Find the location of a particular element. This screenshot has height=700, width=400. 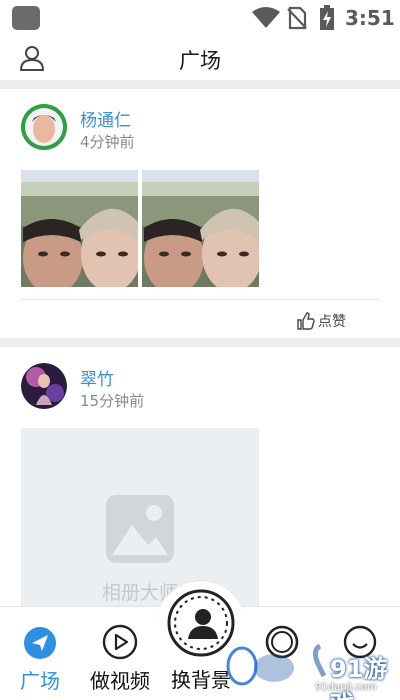

post-username: 杨通仁 is located at coordinates (105, 118).